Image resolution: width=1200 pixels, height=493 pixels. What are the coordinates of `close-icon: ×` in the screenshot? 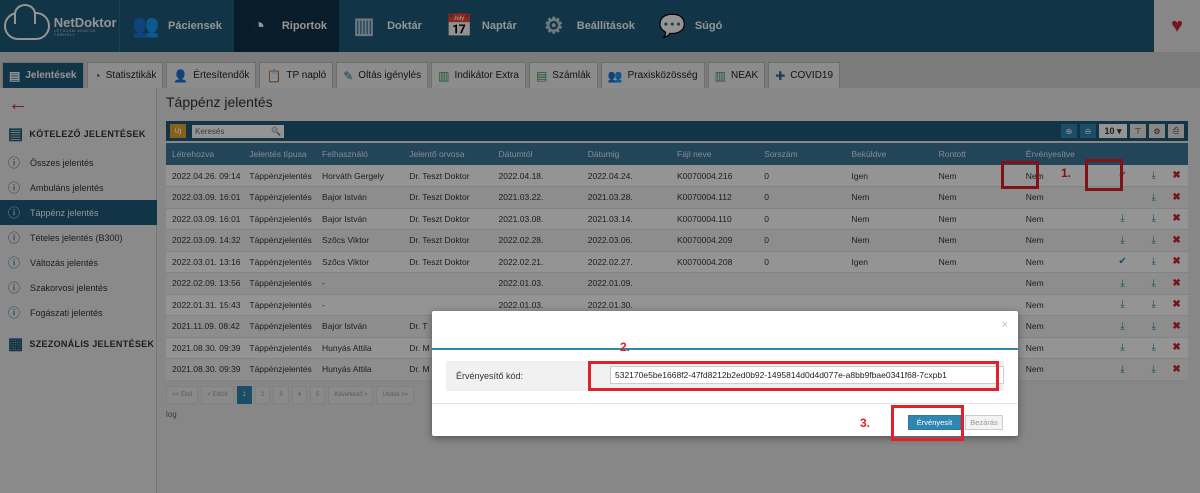 It's located at (1005, 325).